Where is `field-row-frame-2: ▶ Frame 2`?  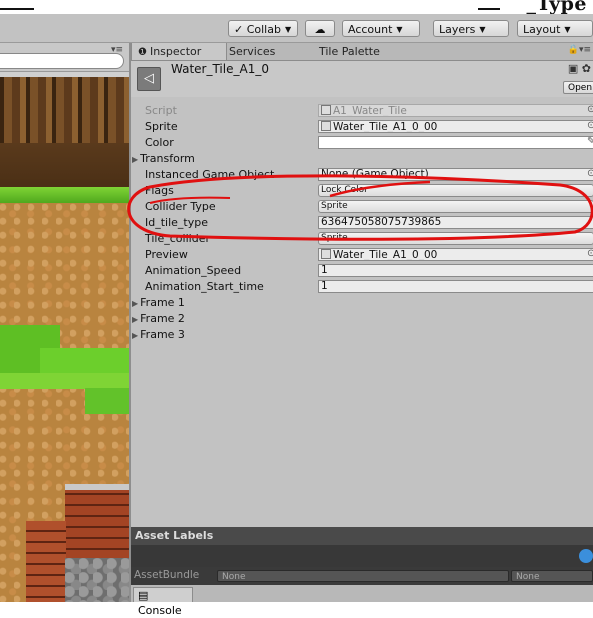
field-row-frame-2: ▶ Frame 2 is located at coordinates (362, 319).